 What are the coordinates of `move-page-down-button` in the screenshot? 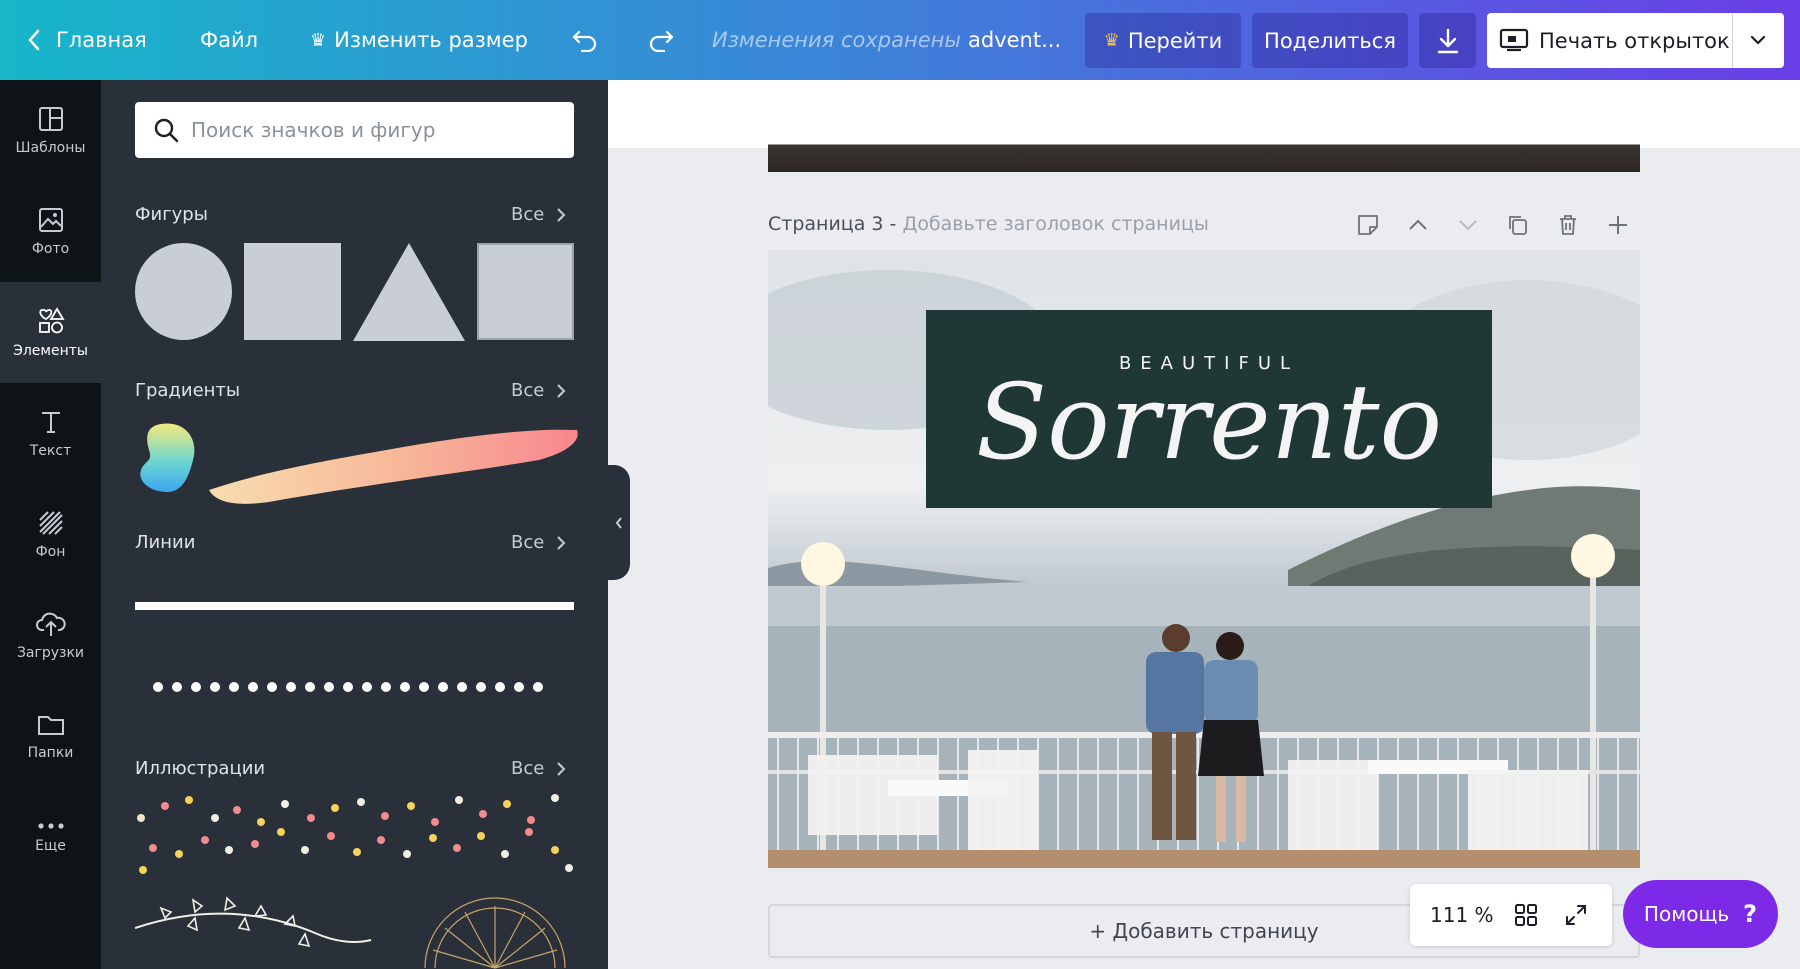 It's located at (1468, 225).